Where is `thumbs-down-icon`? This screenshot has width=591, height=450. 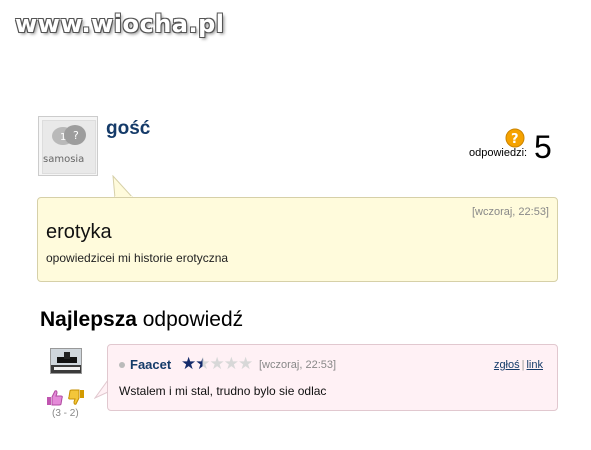
thumbs-down-icon is located at coordinates (76, 397).